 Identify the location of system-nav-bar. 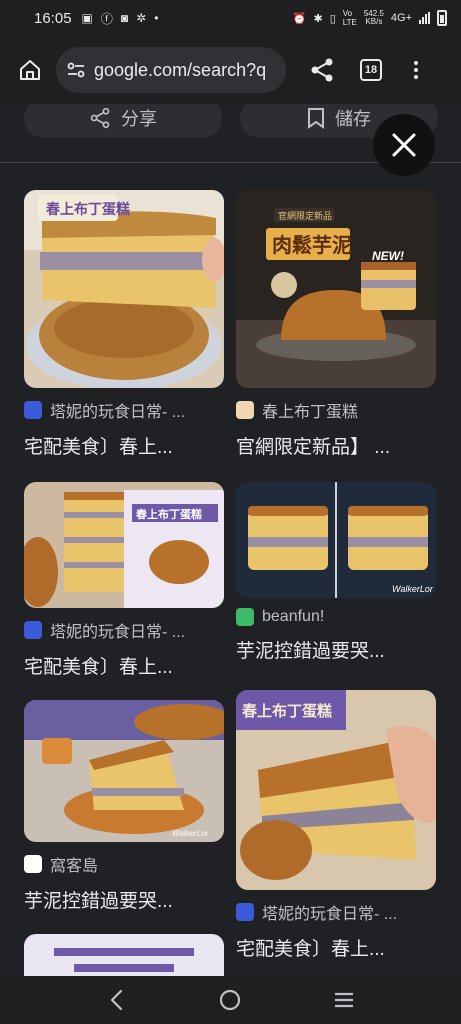
(230, 1000).